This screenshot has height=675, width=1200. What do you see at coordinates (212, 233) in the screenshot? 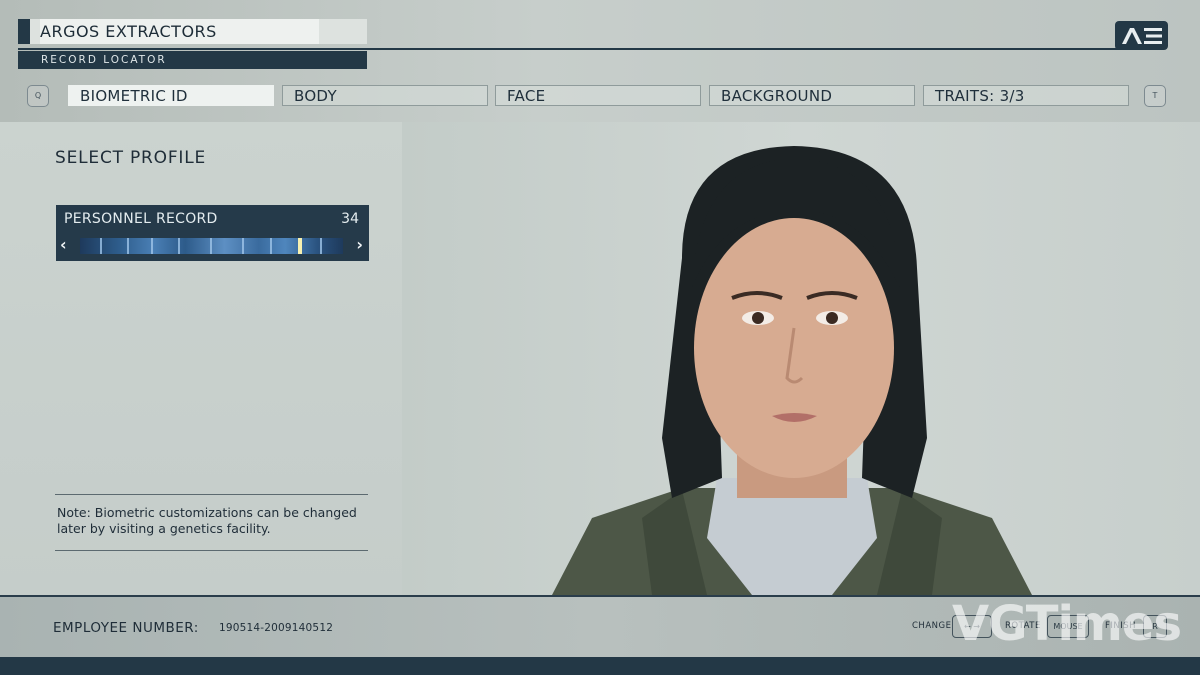
I see `personnel-record-selector: PERSONNEL RECORD 34 ‹ ›` at bounding box center [212, 233].